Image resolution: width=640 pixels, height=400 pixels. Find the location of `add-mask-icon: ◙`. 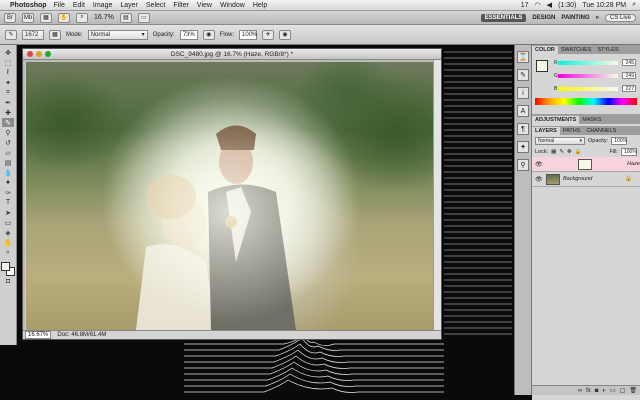

add-mask-icon: ◙ is located at coordinates (597, 391).